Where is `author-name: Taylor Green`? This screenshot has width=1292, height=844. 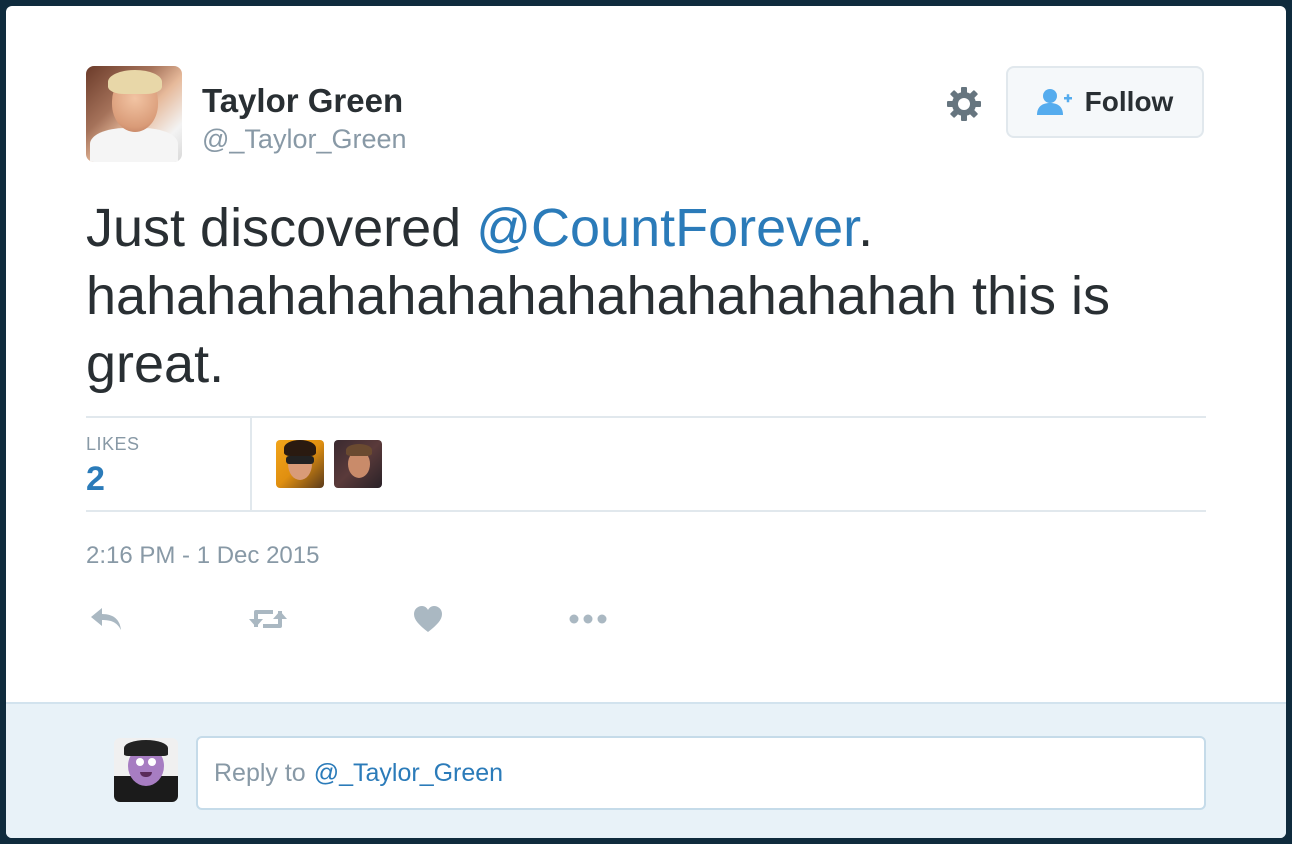
author-name: Taylor Green is located at coordinates (302, 101).